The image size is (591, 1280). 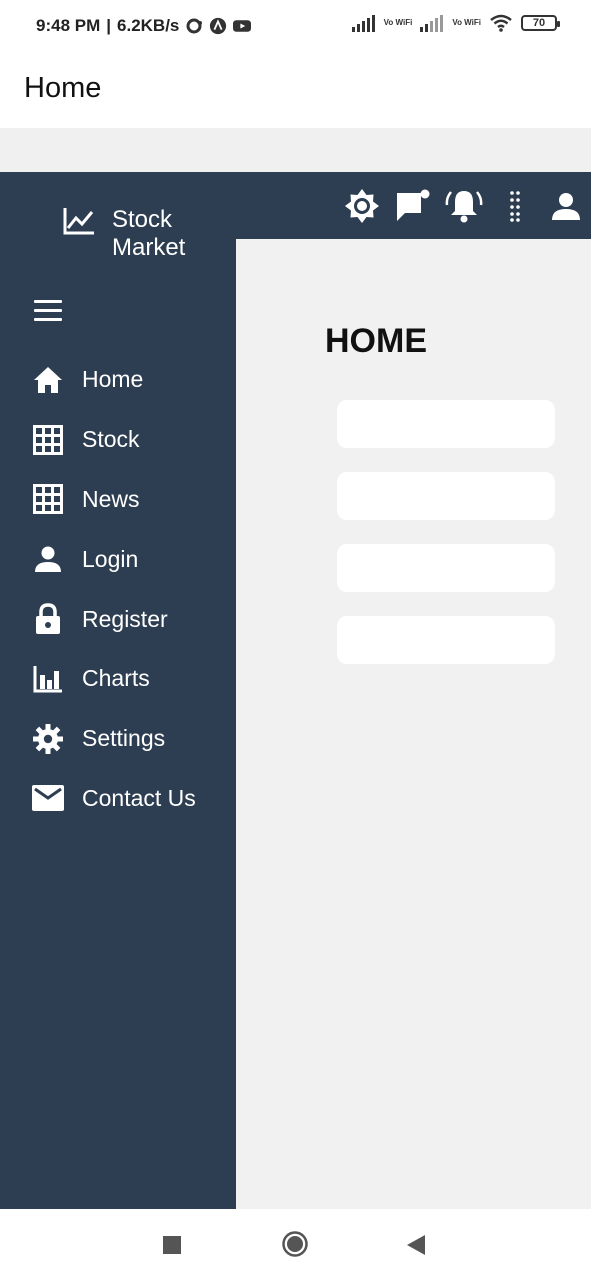 What do you see at coordinates (295, 28) in the screenshot?
I see `status-bar: 9:48 PM | 6.2KB/s Vo WiFi Vo WiFi 70` at bounding box center [295, 28].